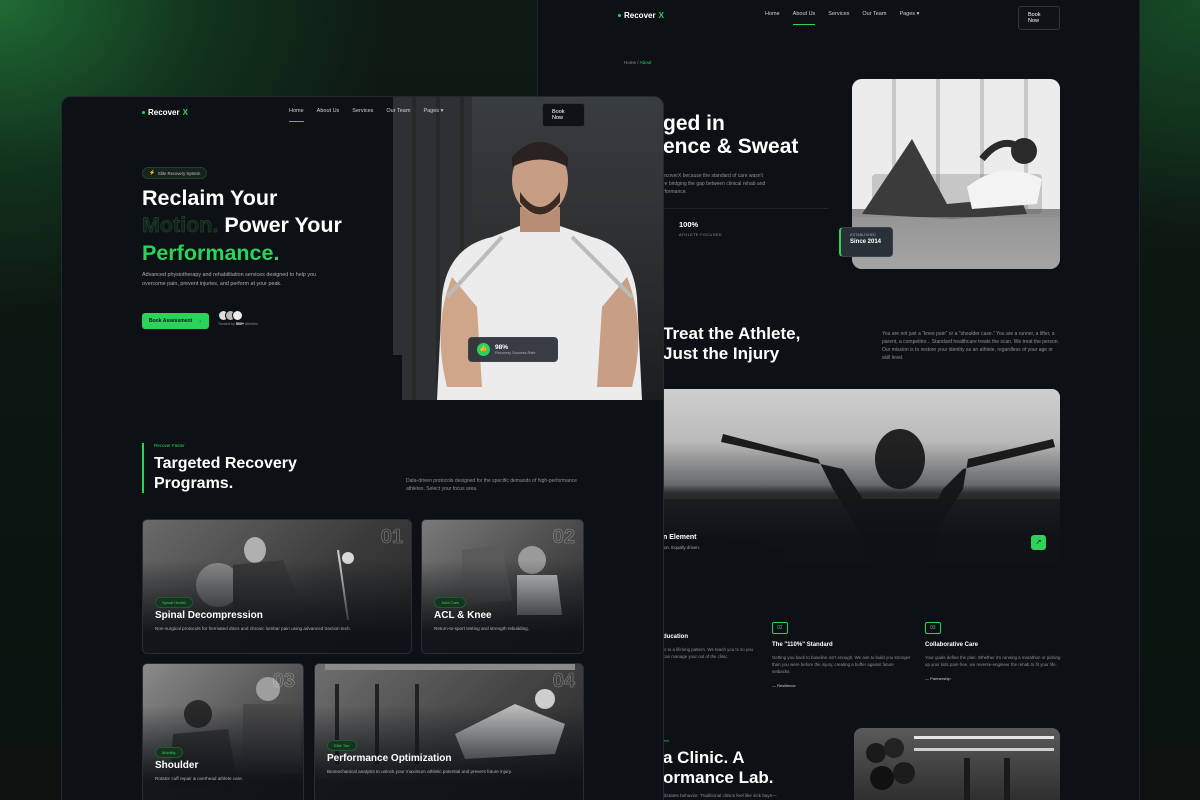 The height and width of the screenshot is (800, 1200). Describe the element at coordinates (342, 745) in the screenshot. I see `card-tag: Elite Tier` at that location.